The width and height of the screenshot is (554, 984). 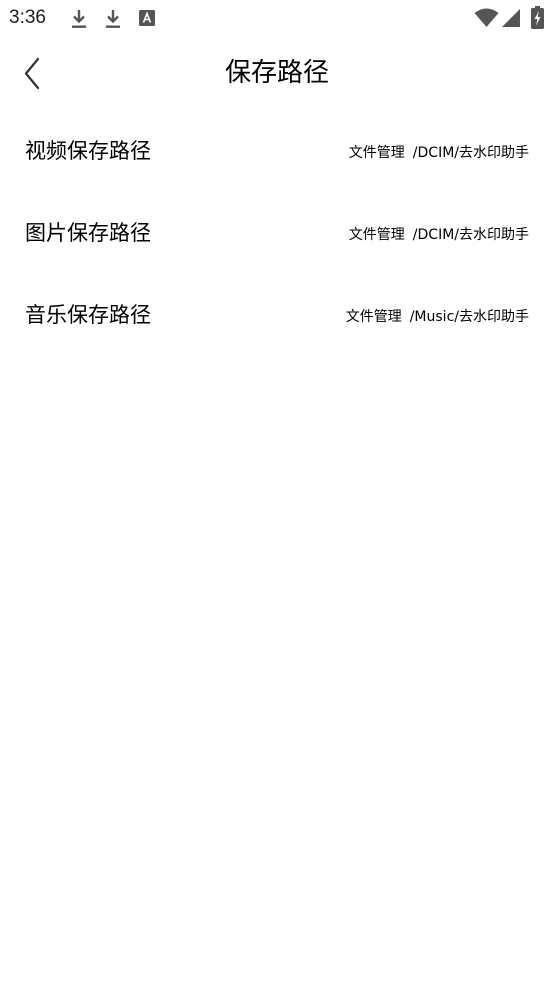 I want to click on video-save-path-value: 文件管理/DCIM/去水印助手, so click(x=439, y=153).